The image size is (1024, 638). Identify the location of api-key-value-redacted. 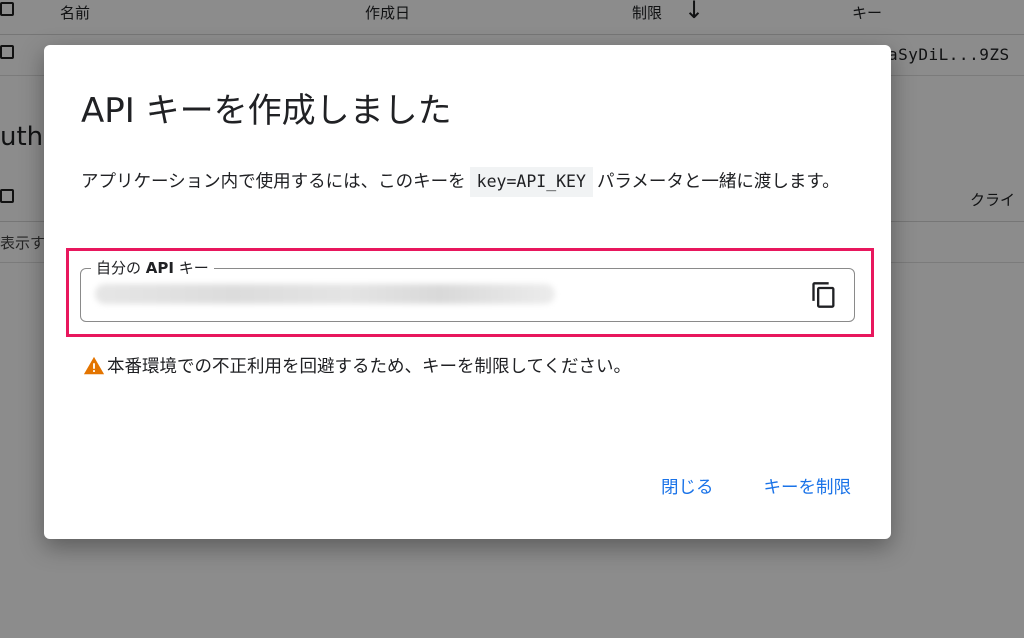
(325, 294).